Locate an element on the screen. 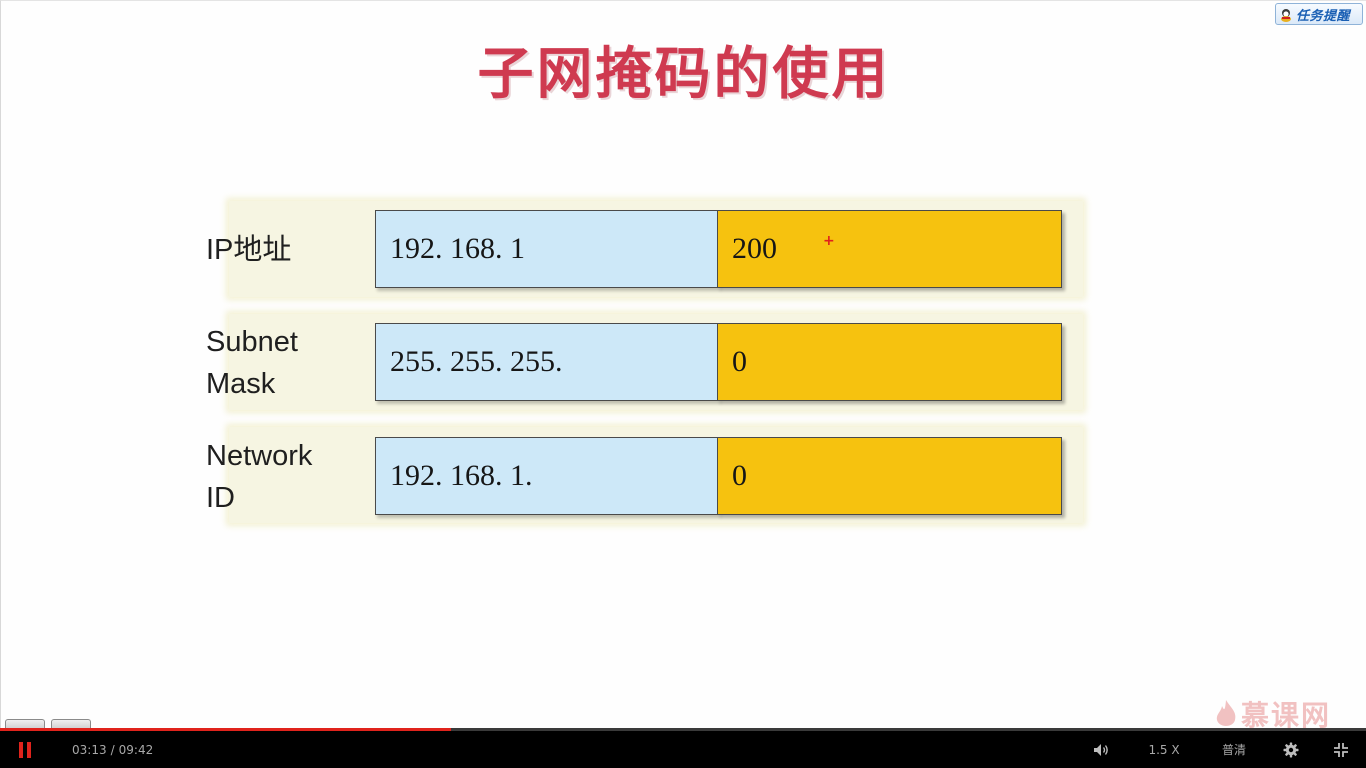 This screenshot has height=768, width=1366. gear-icon is located at coordinates (1291, 749).